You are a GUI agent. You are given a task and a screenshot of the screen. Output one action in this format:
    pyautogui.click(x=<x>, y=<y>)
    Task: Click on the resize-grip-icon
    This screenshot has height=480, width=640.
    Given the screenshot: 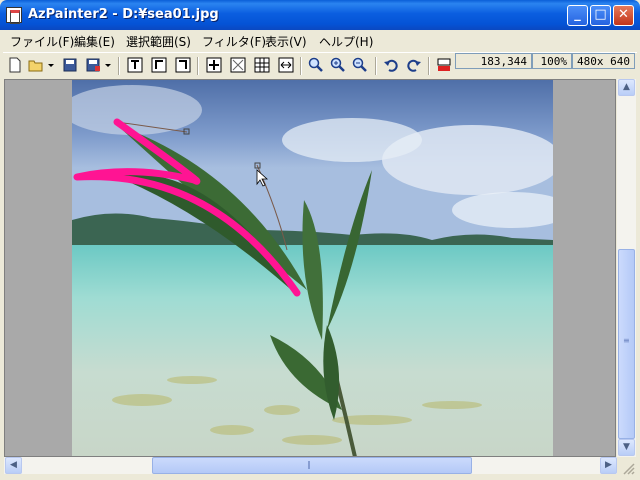 What is the action you would take?
    pyautogui.click(x=628, y=468)
    